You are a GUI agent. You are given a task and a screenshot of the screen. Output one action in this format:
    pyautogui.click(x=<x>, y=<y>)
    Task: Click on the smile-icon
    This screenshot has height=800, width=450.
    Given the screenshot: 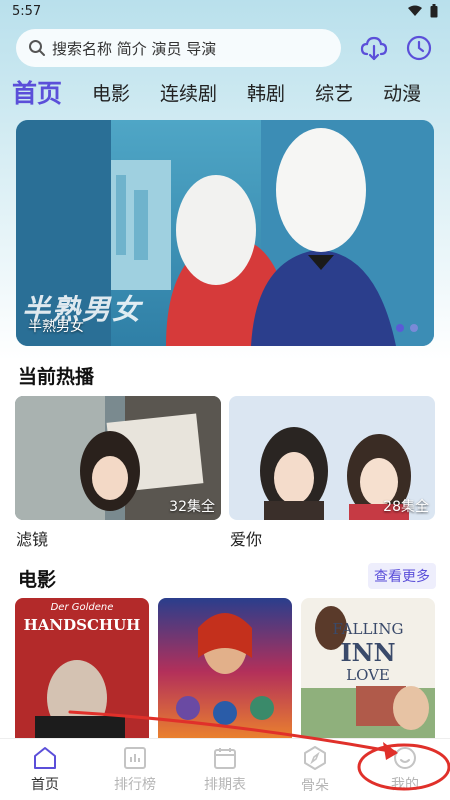 What is the action you would take?
    pyautogui.click(x=405, y=757)
    